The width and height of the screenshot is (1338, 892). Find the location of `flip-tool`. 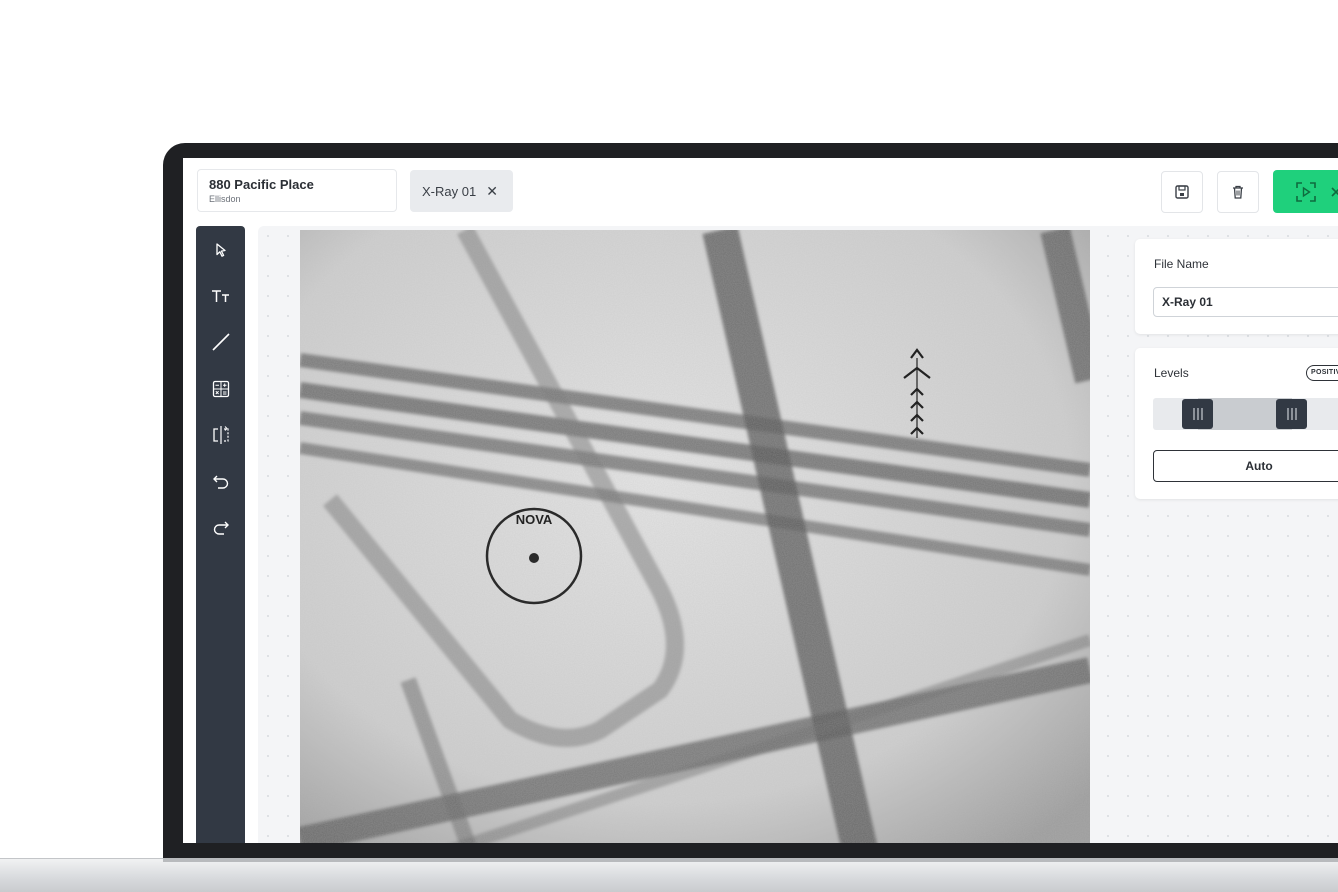

flip-tool is located at coordinates (220, 435).